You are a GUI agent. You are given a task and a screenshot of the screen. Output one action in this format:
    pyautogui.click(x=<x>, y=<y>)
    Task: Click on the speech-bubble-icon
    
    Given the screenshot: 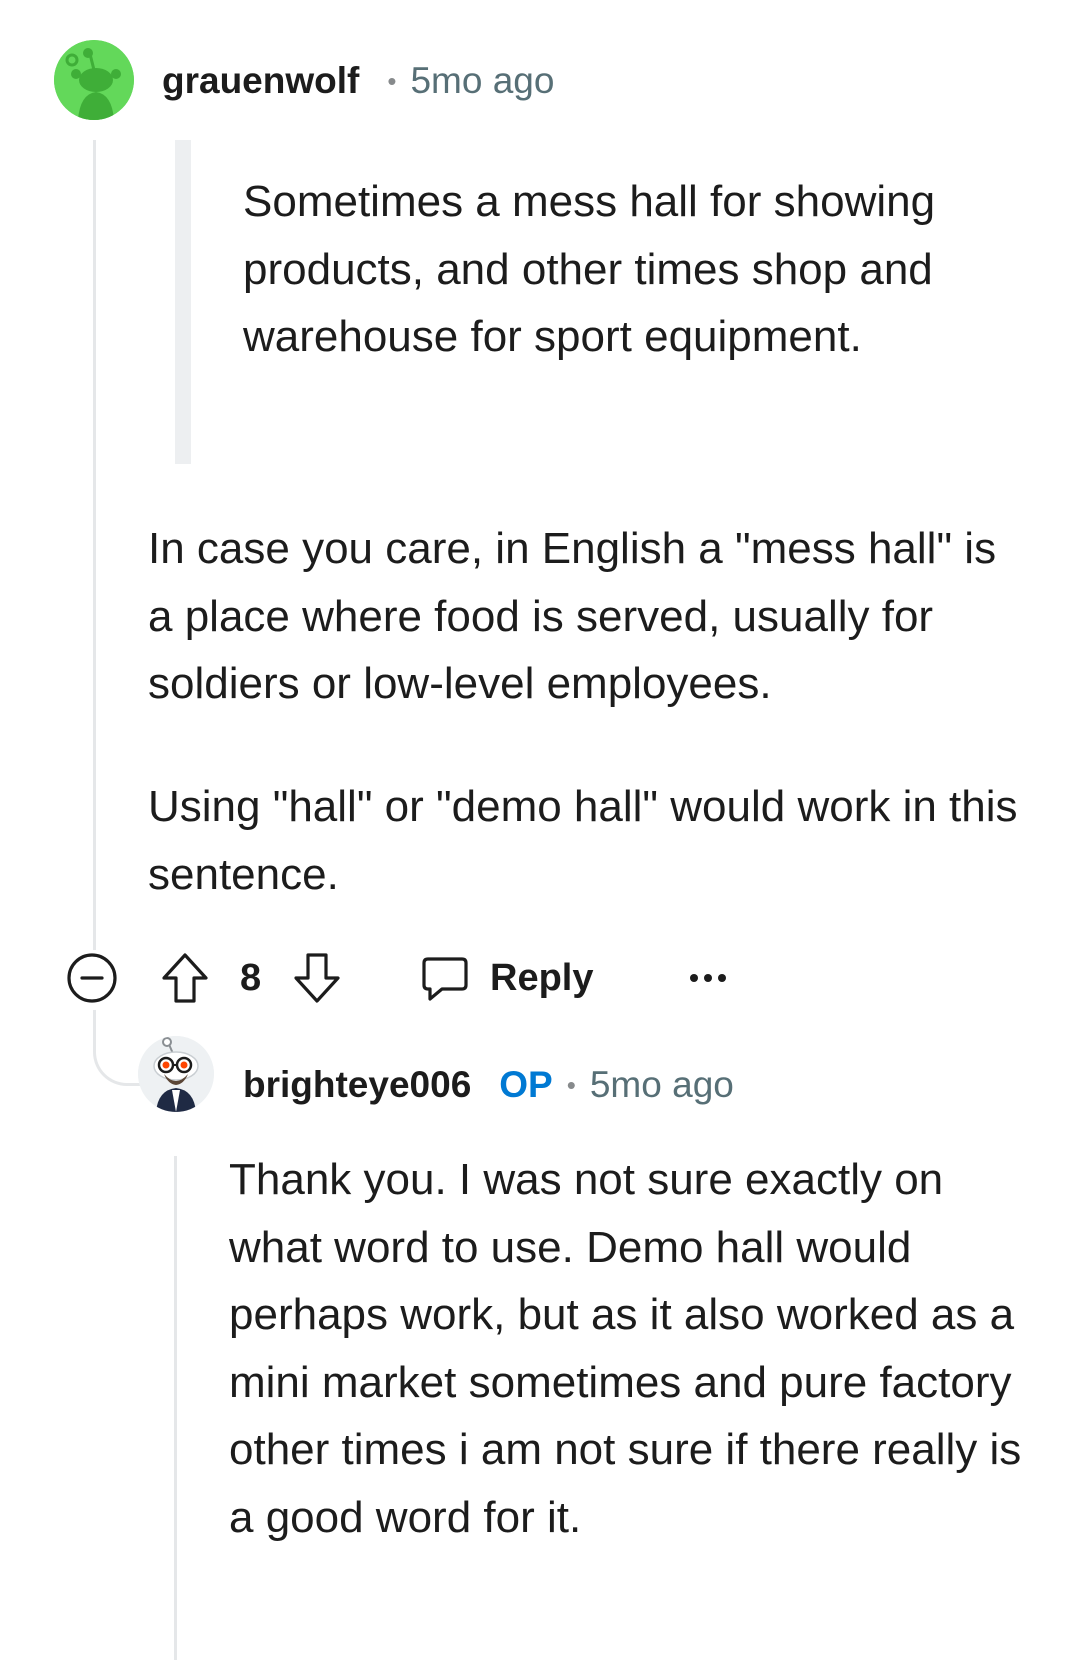 What is the action you would take?
    pyautogui.click(x=445, y=979)
    